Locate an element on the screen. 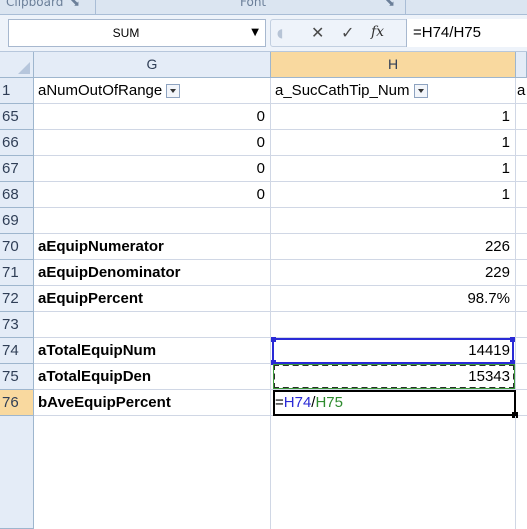  clipboard-group-label: Clipboard is located at coordinates (35, 4).